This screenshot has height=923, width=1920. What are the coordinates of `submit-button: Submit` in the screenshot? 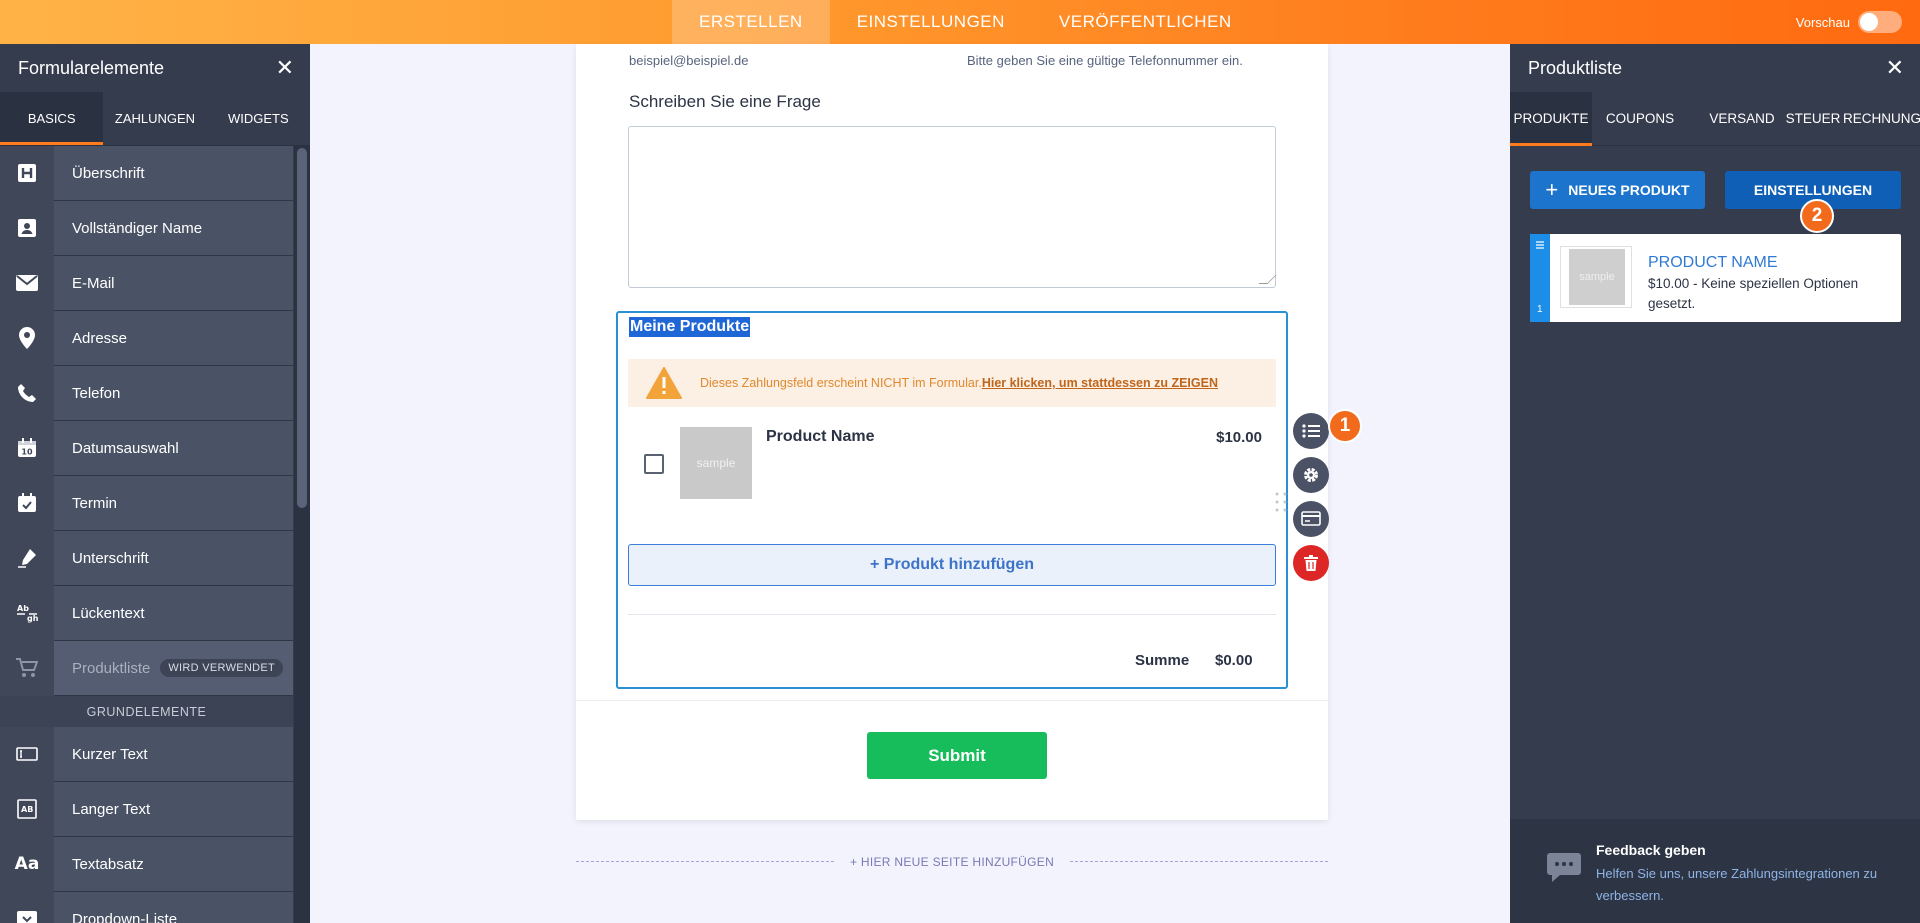 It's located at (957, 755).